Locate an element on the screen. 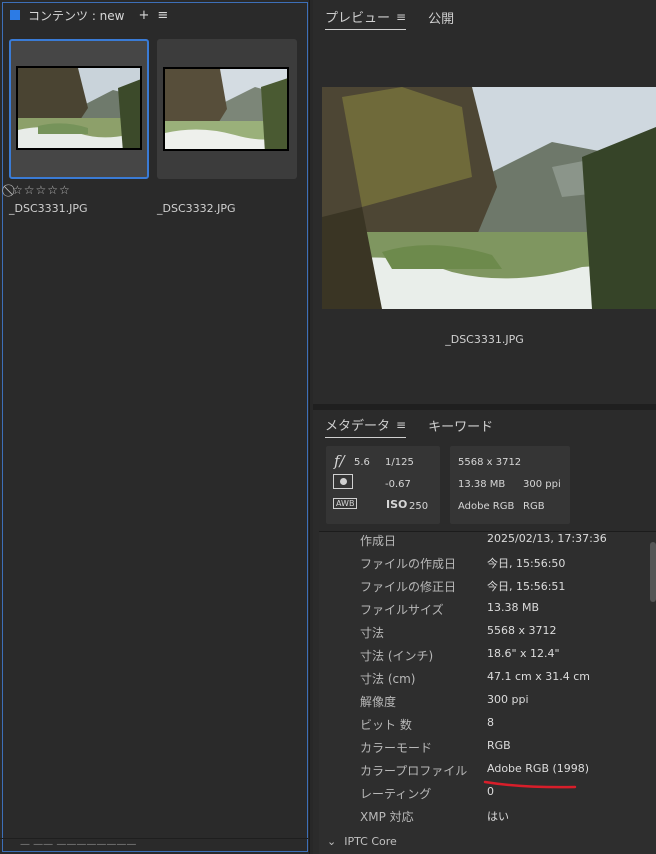 The image size is (656, 854). content-panel-title: コンテンツ : new is located at coordinates (76, 15).